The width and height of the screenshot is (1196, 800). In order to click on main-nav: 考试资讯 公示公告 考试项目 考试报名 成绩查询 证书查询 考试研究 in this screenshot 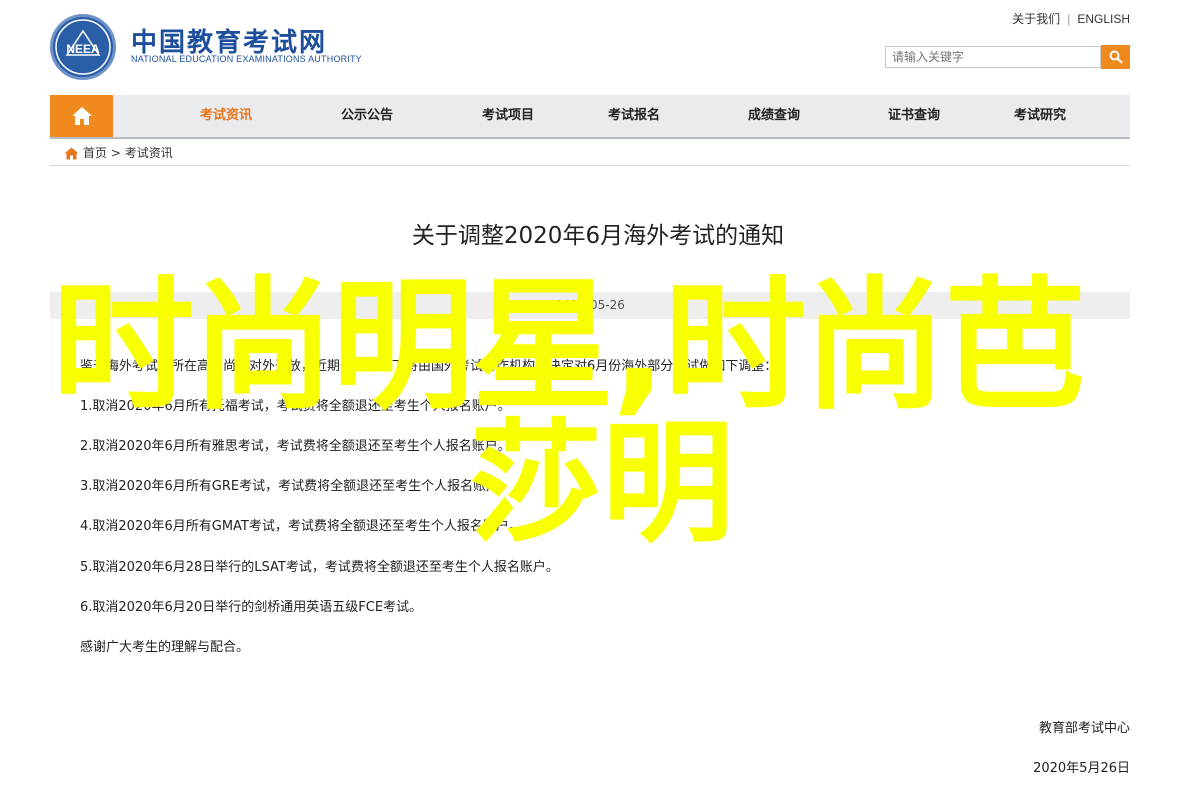, I will do `click(590, 117)`.